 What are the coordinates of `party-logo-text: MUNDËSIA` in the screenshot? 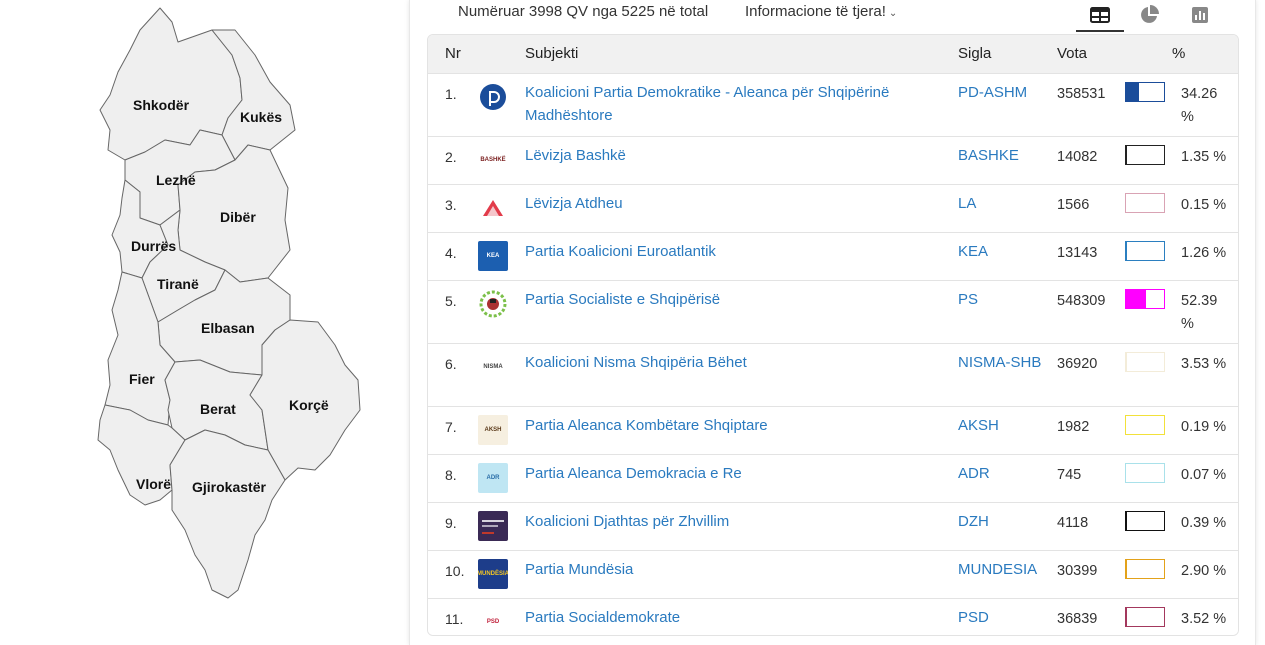 It's located at (493, 573).